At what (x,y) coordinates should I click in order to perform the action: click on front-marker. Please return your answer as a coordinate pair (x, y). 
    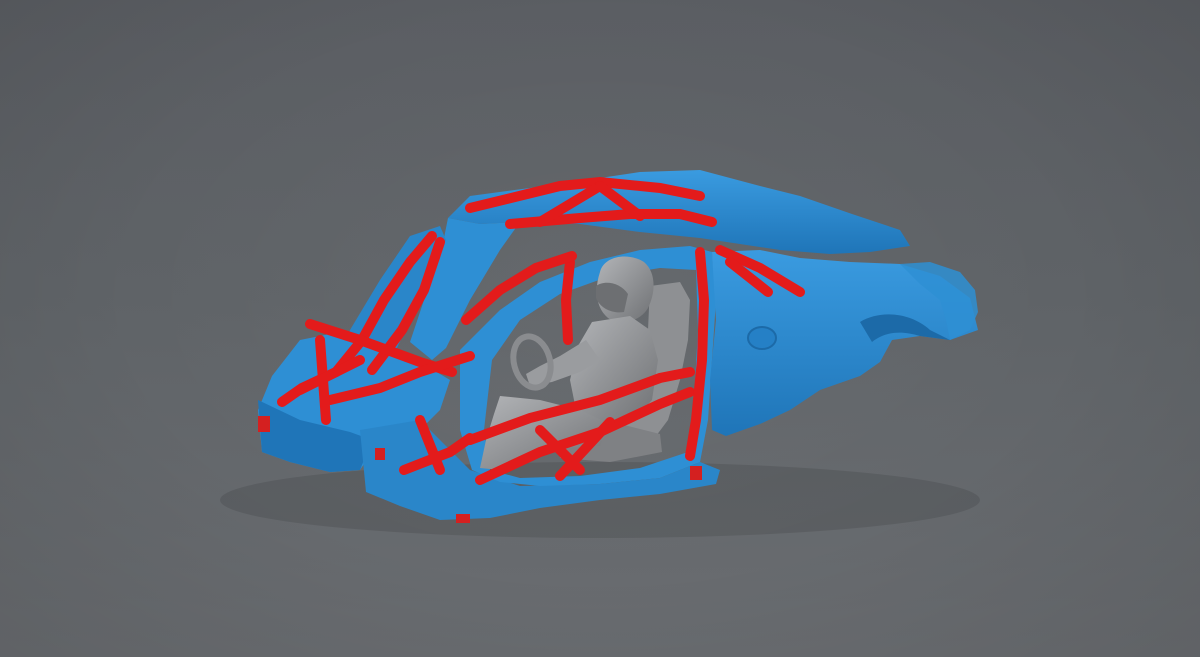
    Looking at the image, I should click on (264, 424).